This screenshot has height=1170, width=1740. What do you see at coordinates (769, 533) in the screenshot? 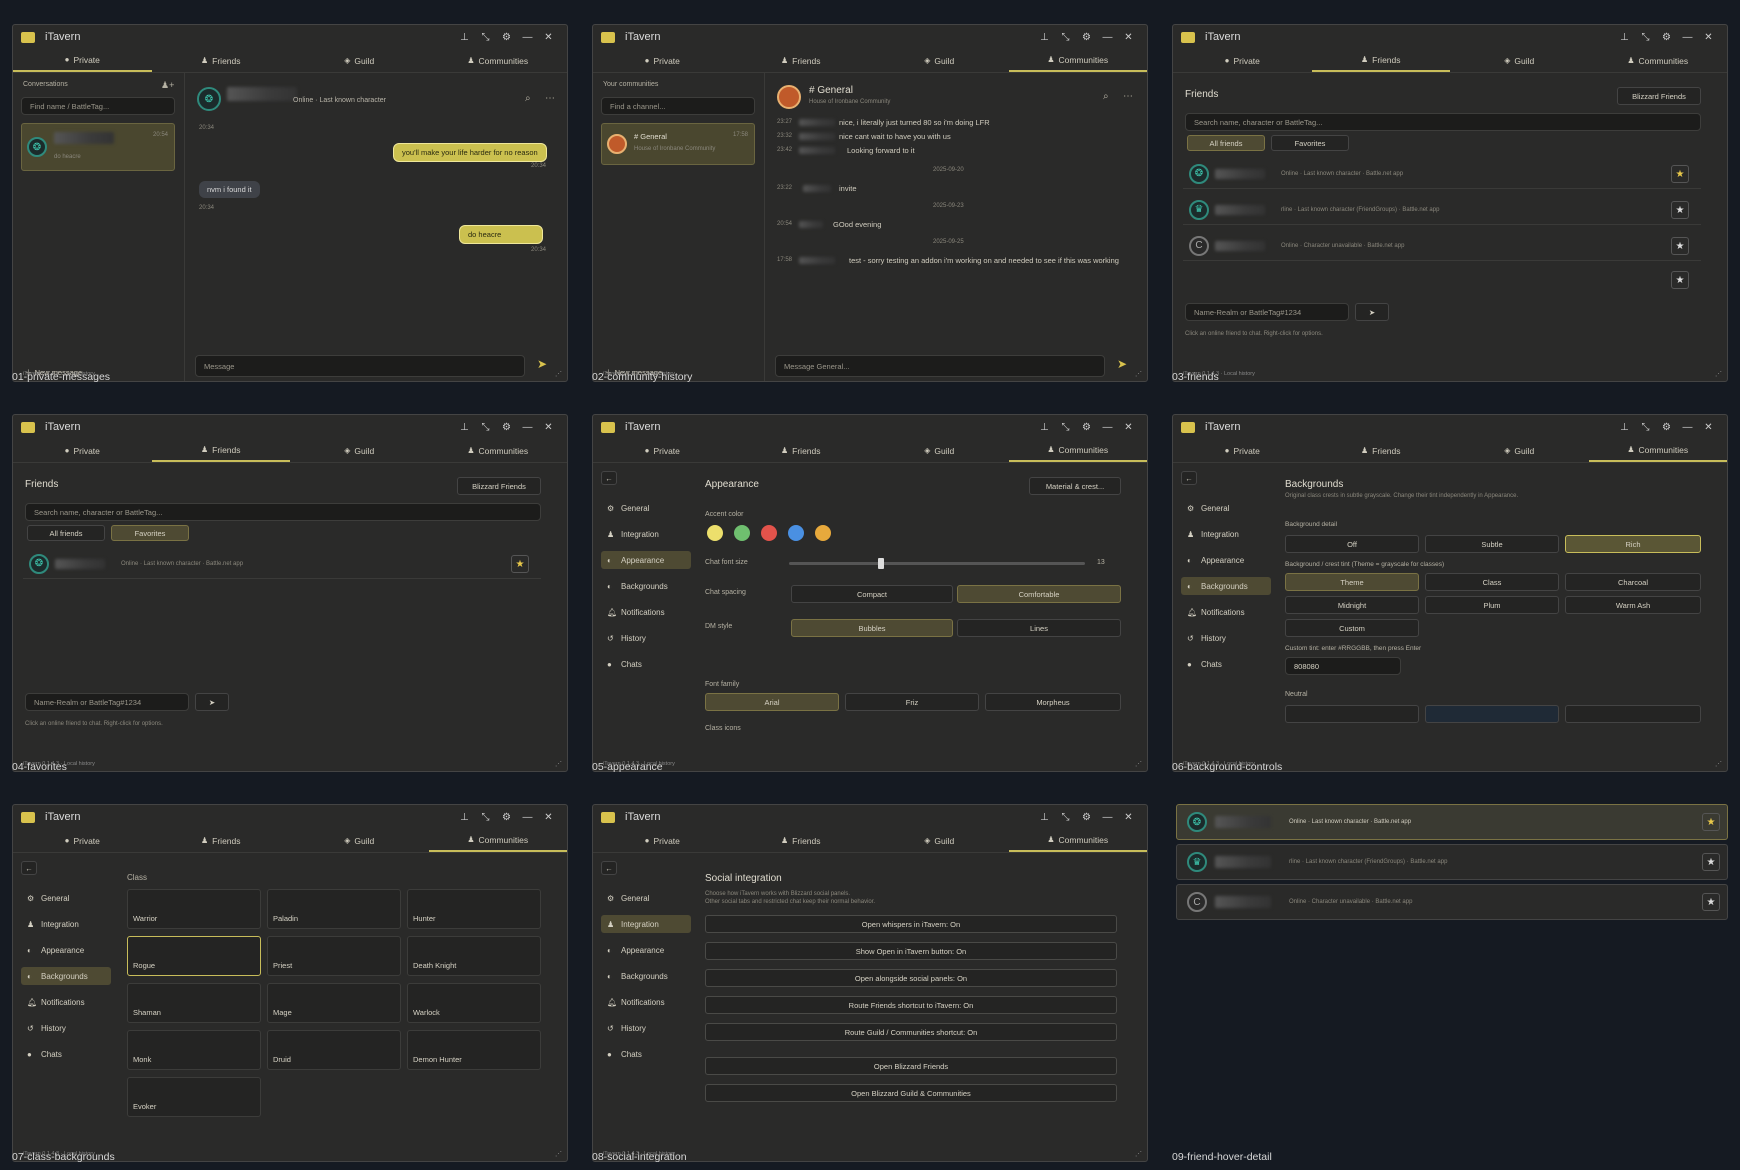
I see `accent-swatch-red` at bounding box center [769, 533].